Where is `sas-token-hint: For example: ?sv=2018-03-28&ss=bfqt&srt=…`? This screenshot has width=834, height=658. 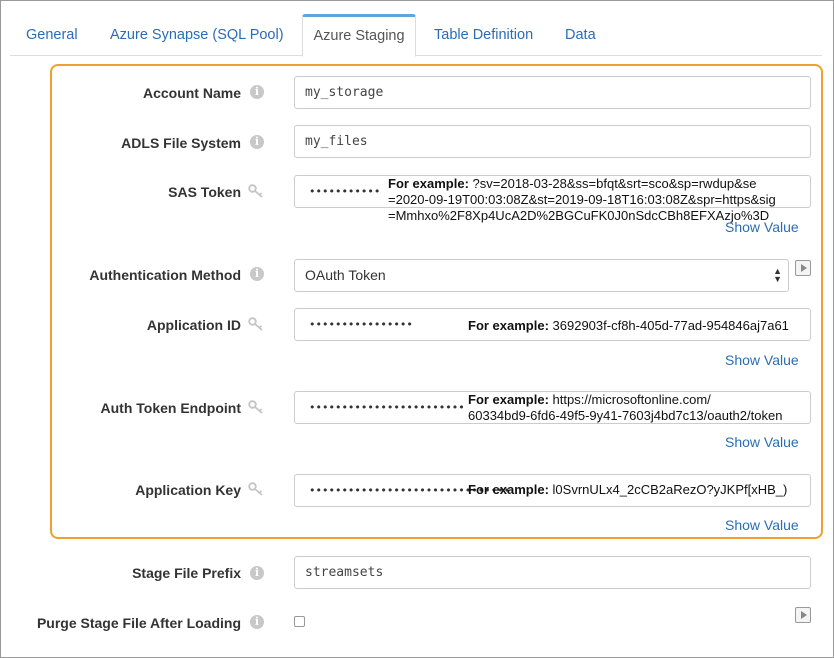
sas-token-hint: For example: ?sv=2018-03-28&ss=bfqt&srt=… is located at coordinates (582, 200).